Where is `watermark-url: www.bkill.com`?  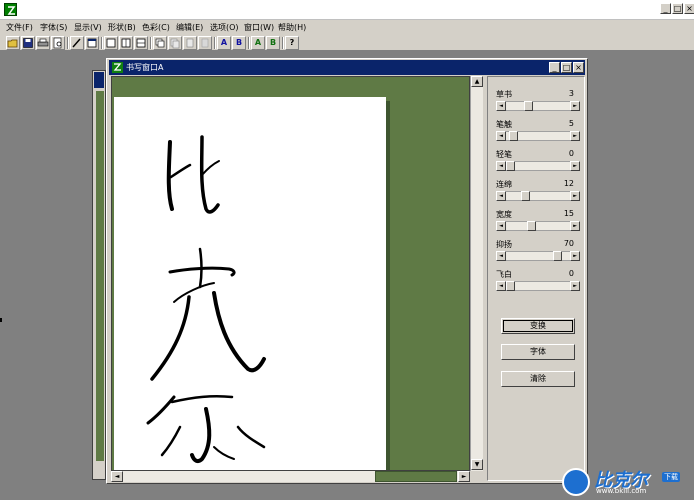 watermark-url: www.bkill.com is located at coordinates (621, 491).